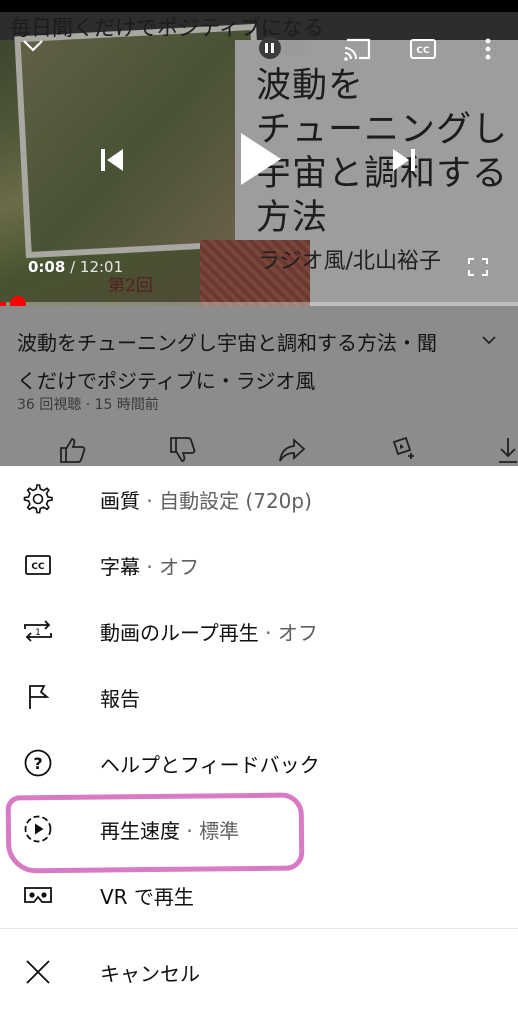 The height and width of the screenshot is (1024, 518). I want to click on pause-toggle-icon, so click(282, 48).